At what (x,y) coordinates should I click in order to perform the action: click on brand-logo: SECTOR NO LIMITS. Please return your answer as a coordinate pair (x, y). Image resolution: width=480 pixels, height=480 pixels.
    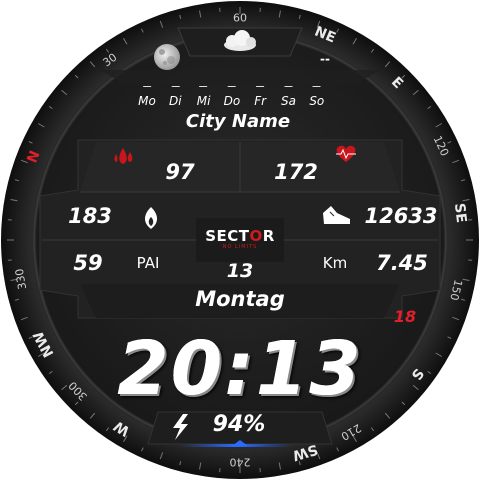
    Looking at the image, I should click on (240, 239).